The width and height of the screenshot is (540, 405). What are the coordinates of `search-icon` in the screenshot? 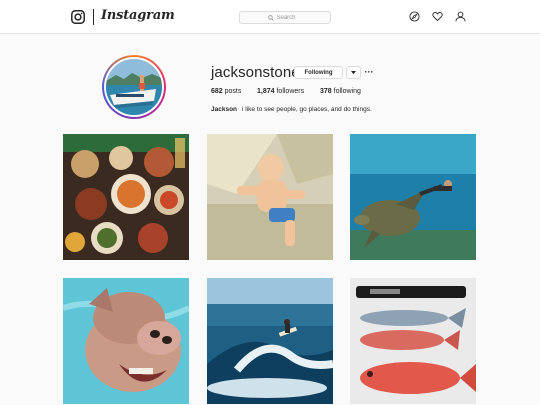 It's located at (270, 17).